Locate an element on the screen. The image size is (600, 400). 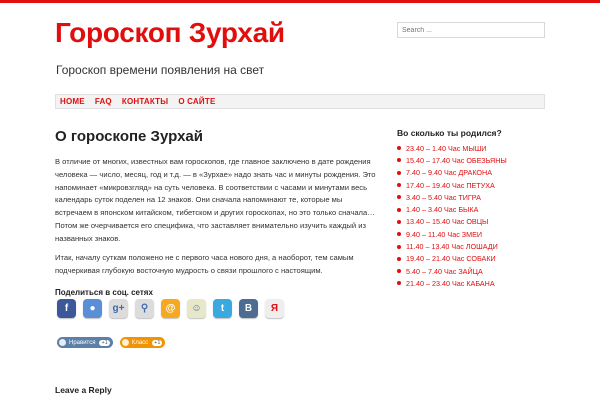
ok-like-label: Класс is located at coordinates (140, 342).